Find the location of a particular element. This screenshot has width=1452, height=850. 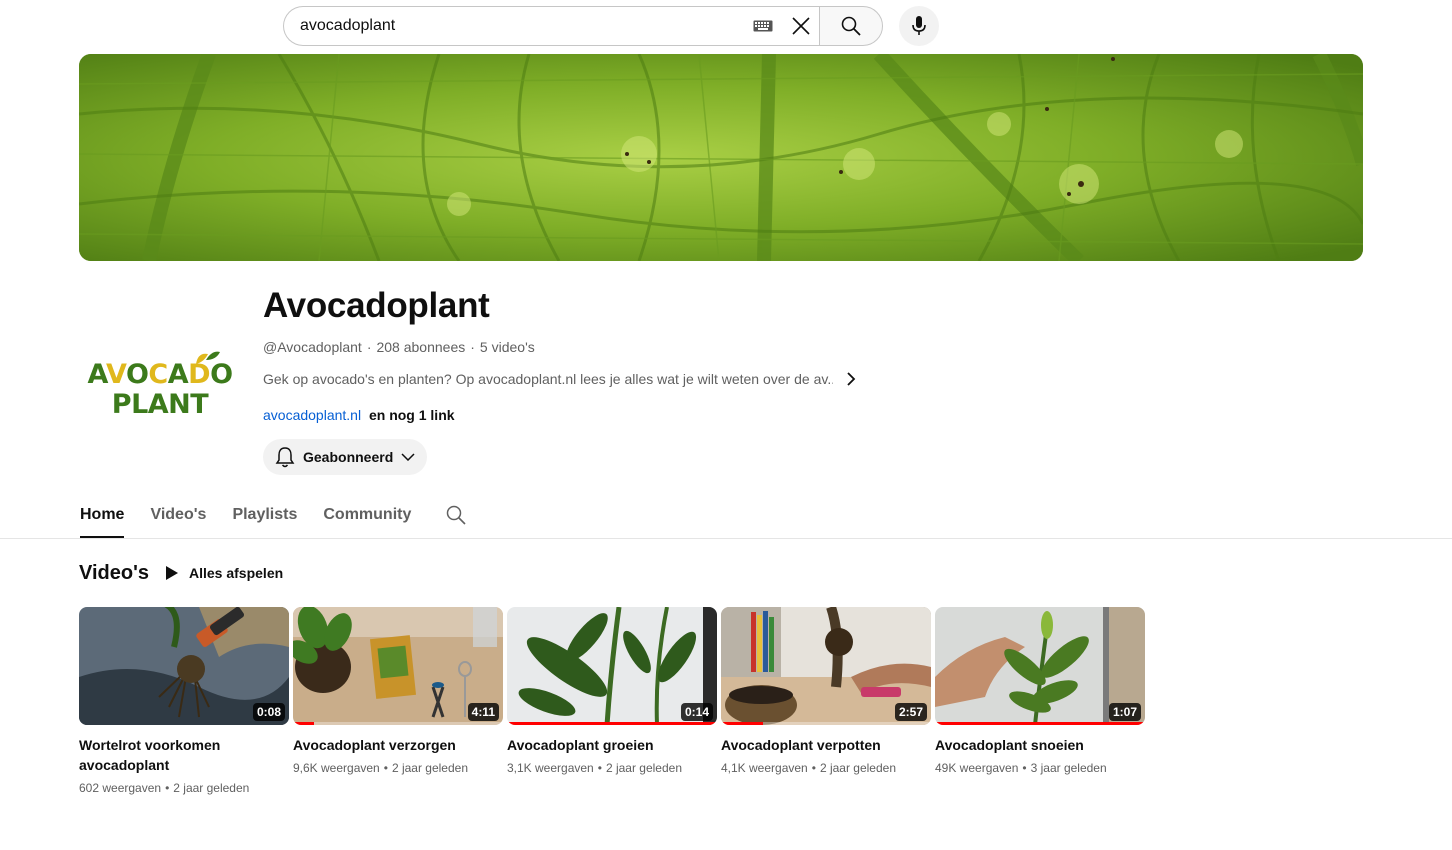

chevron-down-icon is located at coordinates (408, 457).